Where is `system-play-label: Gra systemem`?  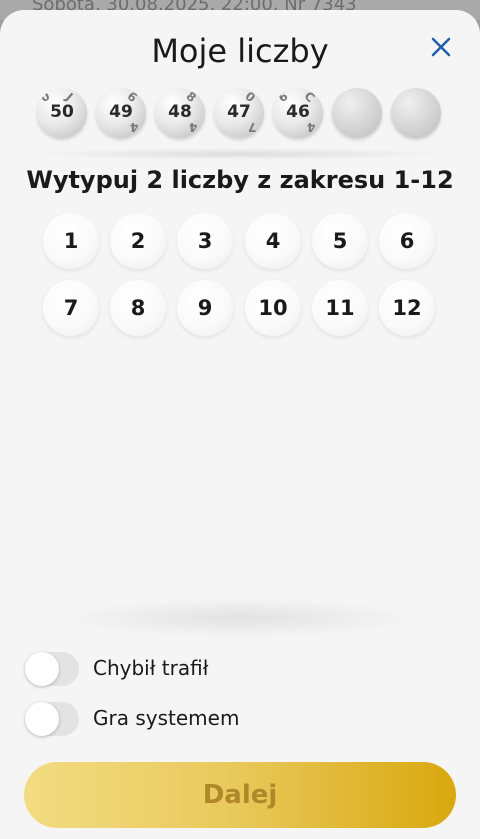 system-play-label: Gra systemem is located at coordinates (166, 718).